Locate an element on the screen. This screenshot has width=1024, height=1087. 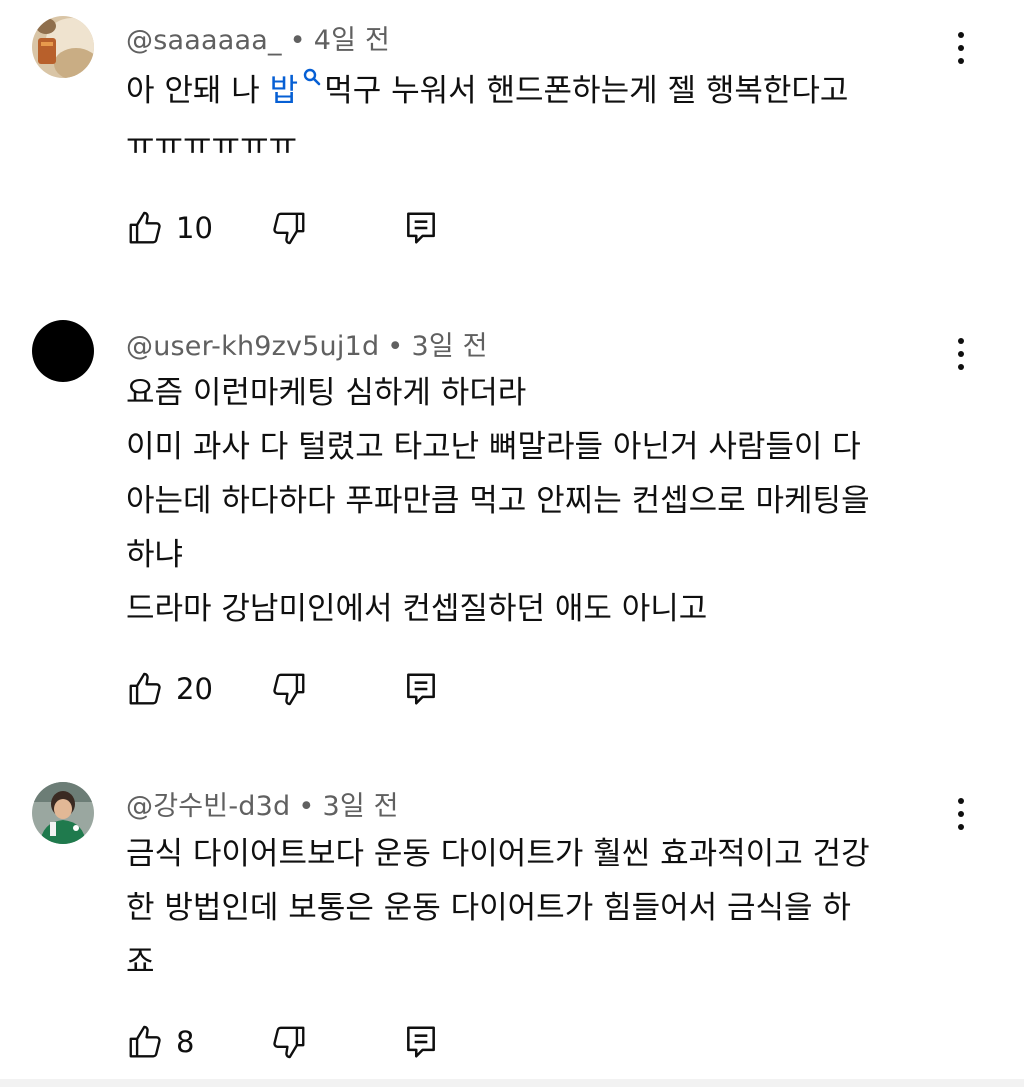
search-icon is located at coordinates (312, 77).